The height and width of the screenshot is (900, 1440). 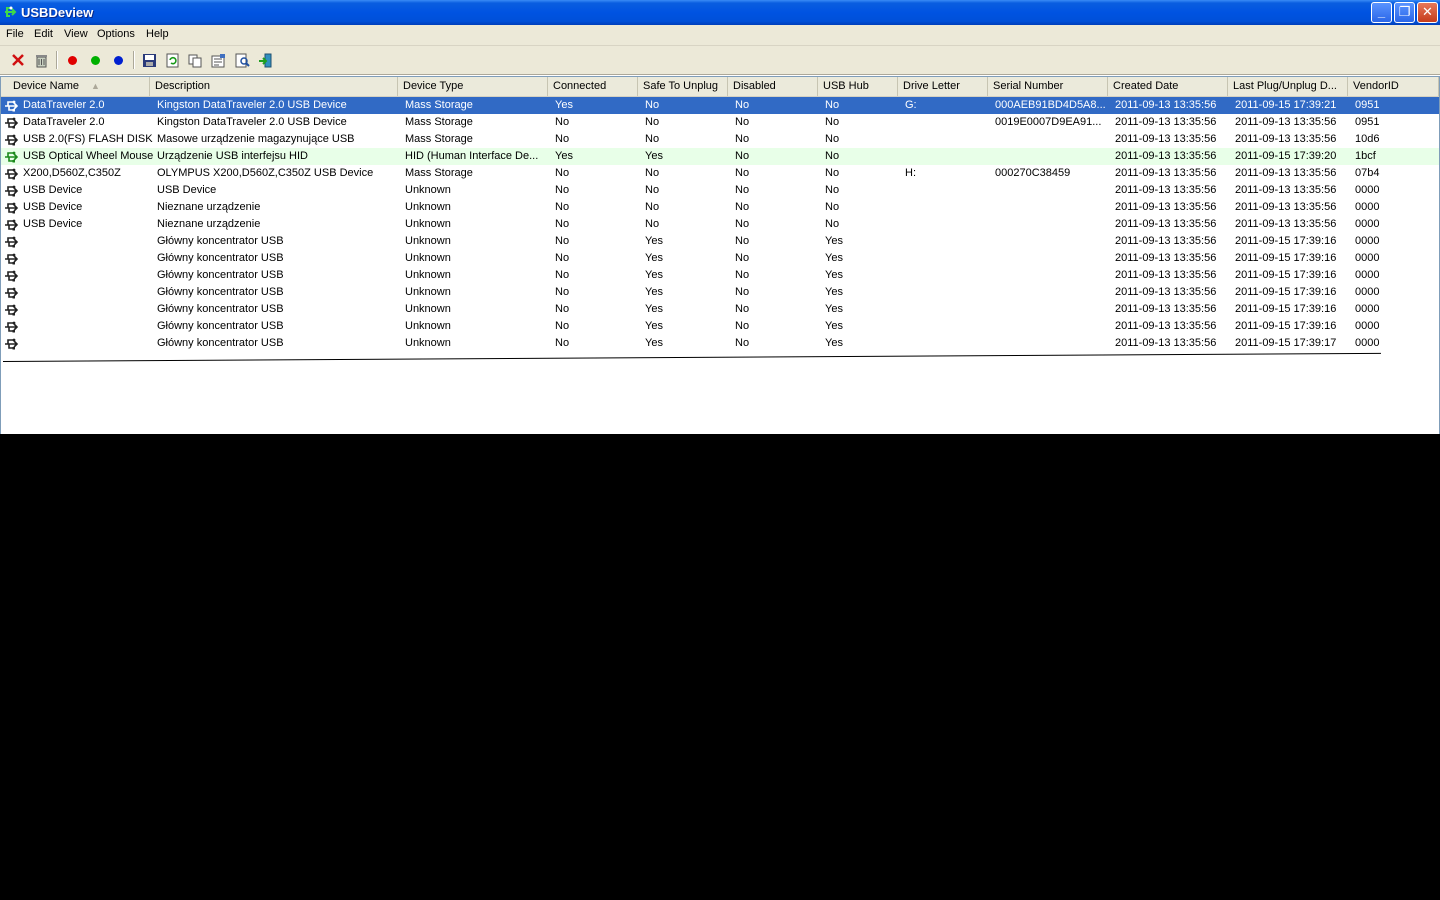 What do you see at coordinates (95, 86) in the screenshot?
I see `sort-ascending-icon: ▲` at bounding box center [95, 86].